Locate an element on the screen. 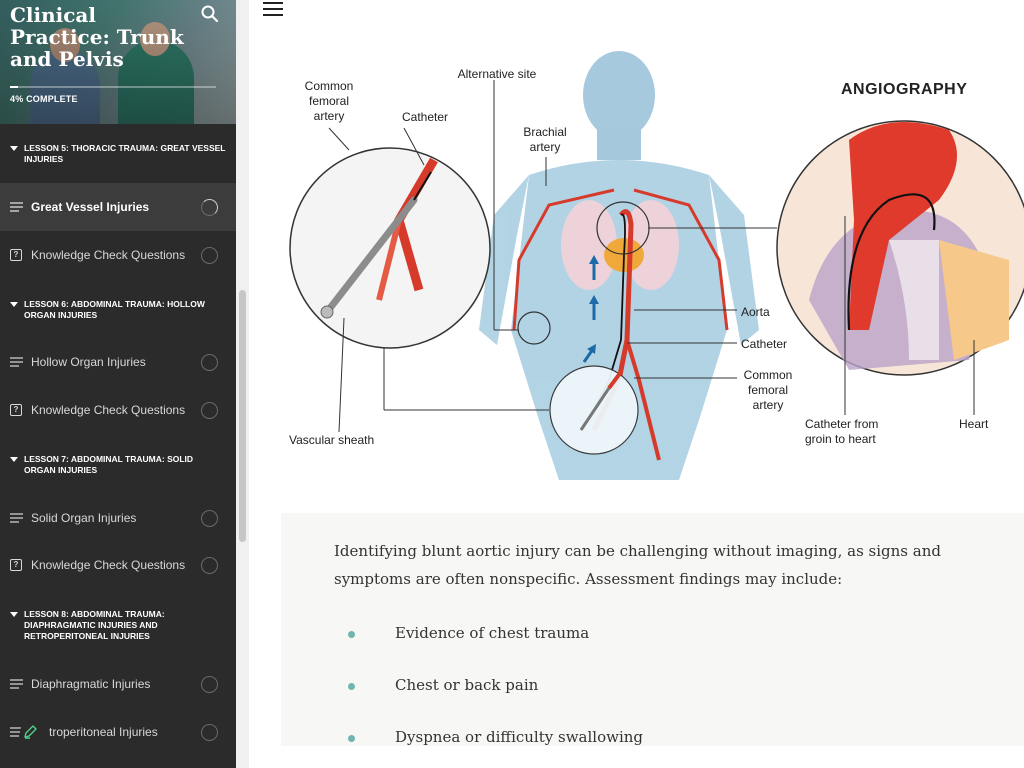 The height and width of the screenshot is (768, 1024). nav-item-solid-organ-injuries: Solid Organ Injuries is located at coordinates (118, 518).